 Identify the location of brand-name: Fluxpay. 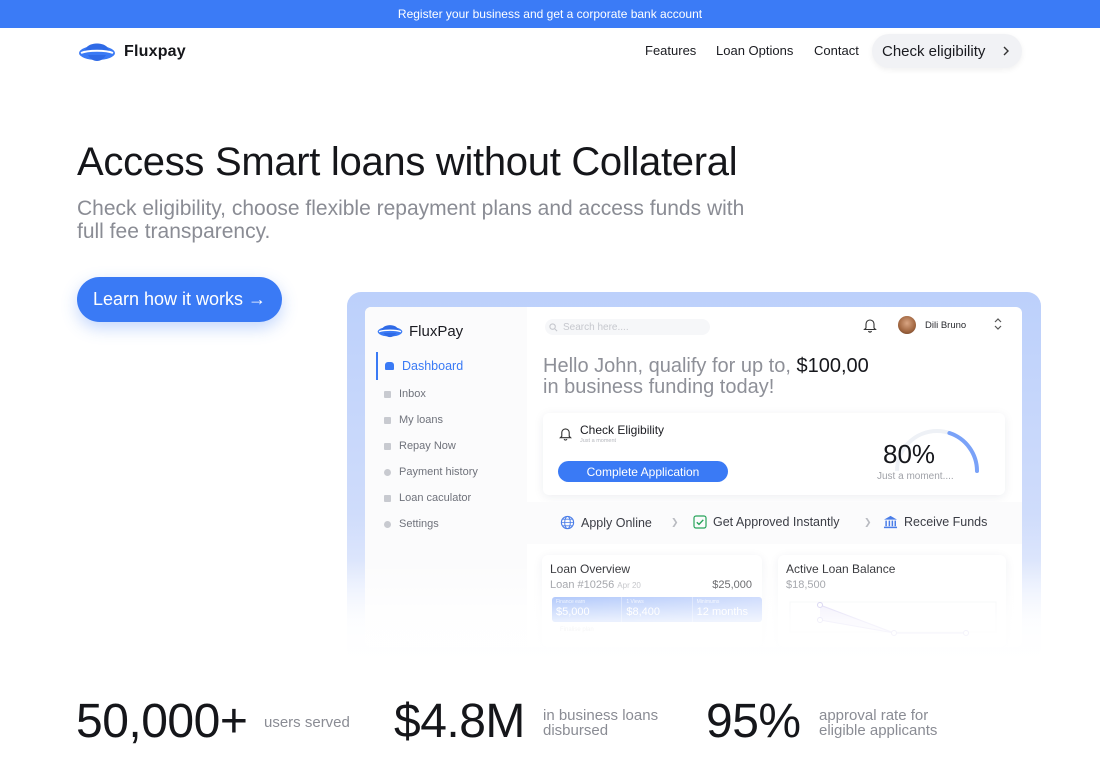
(155, 51).